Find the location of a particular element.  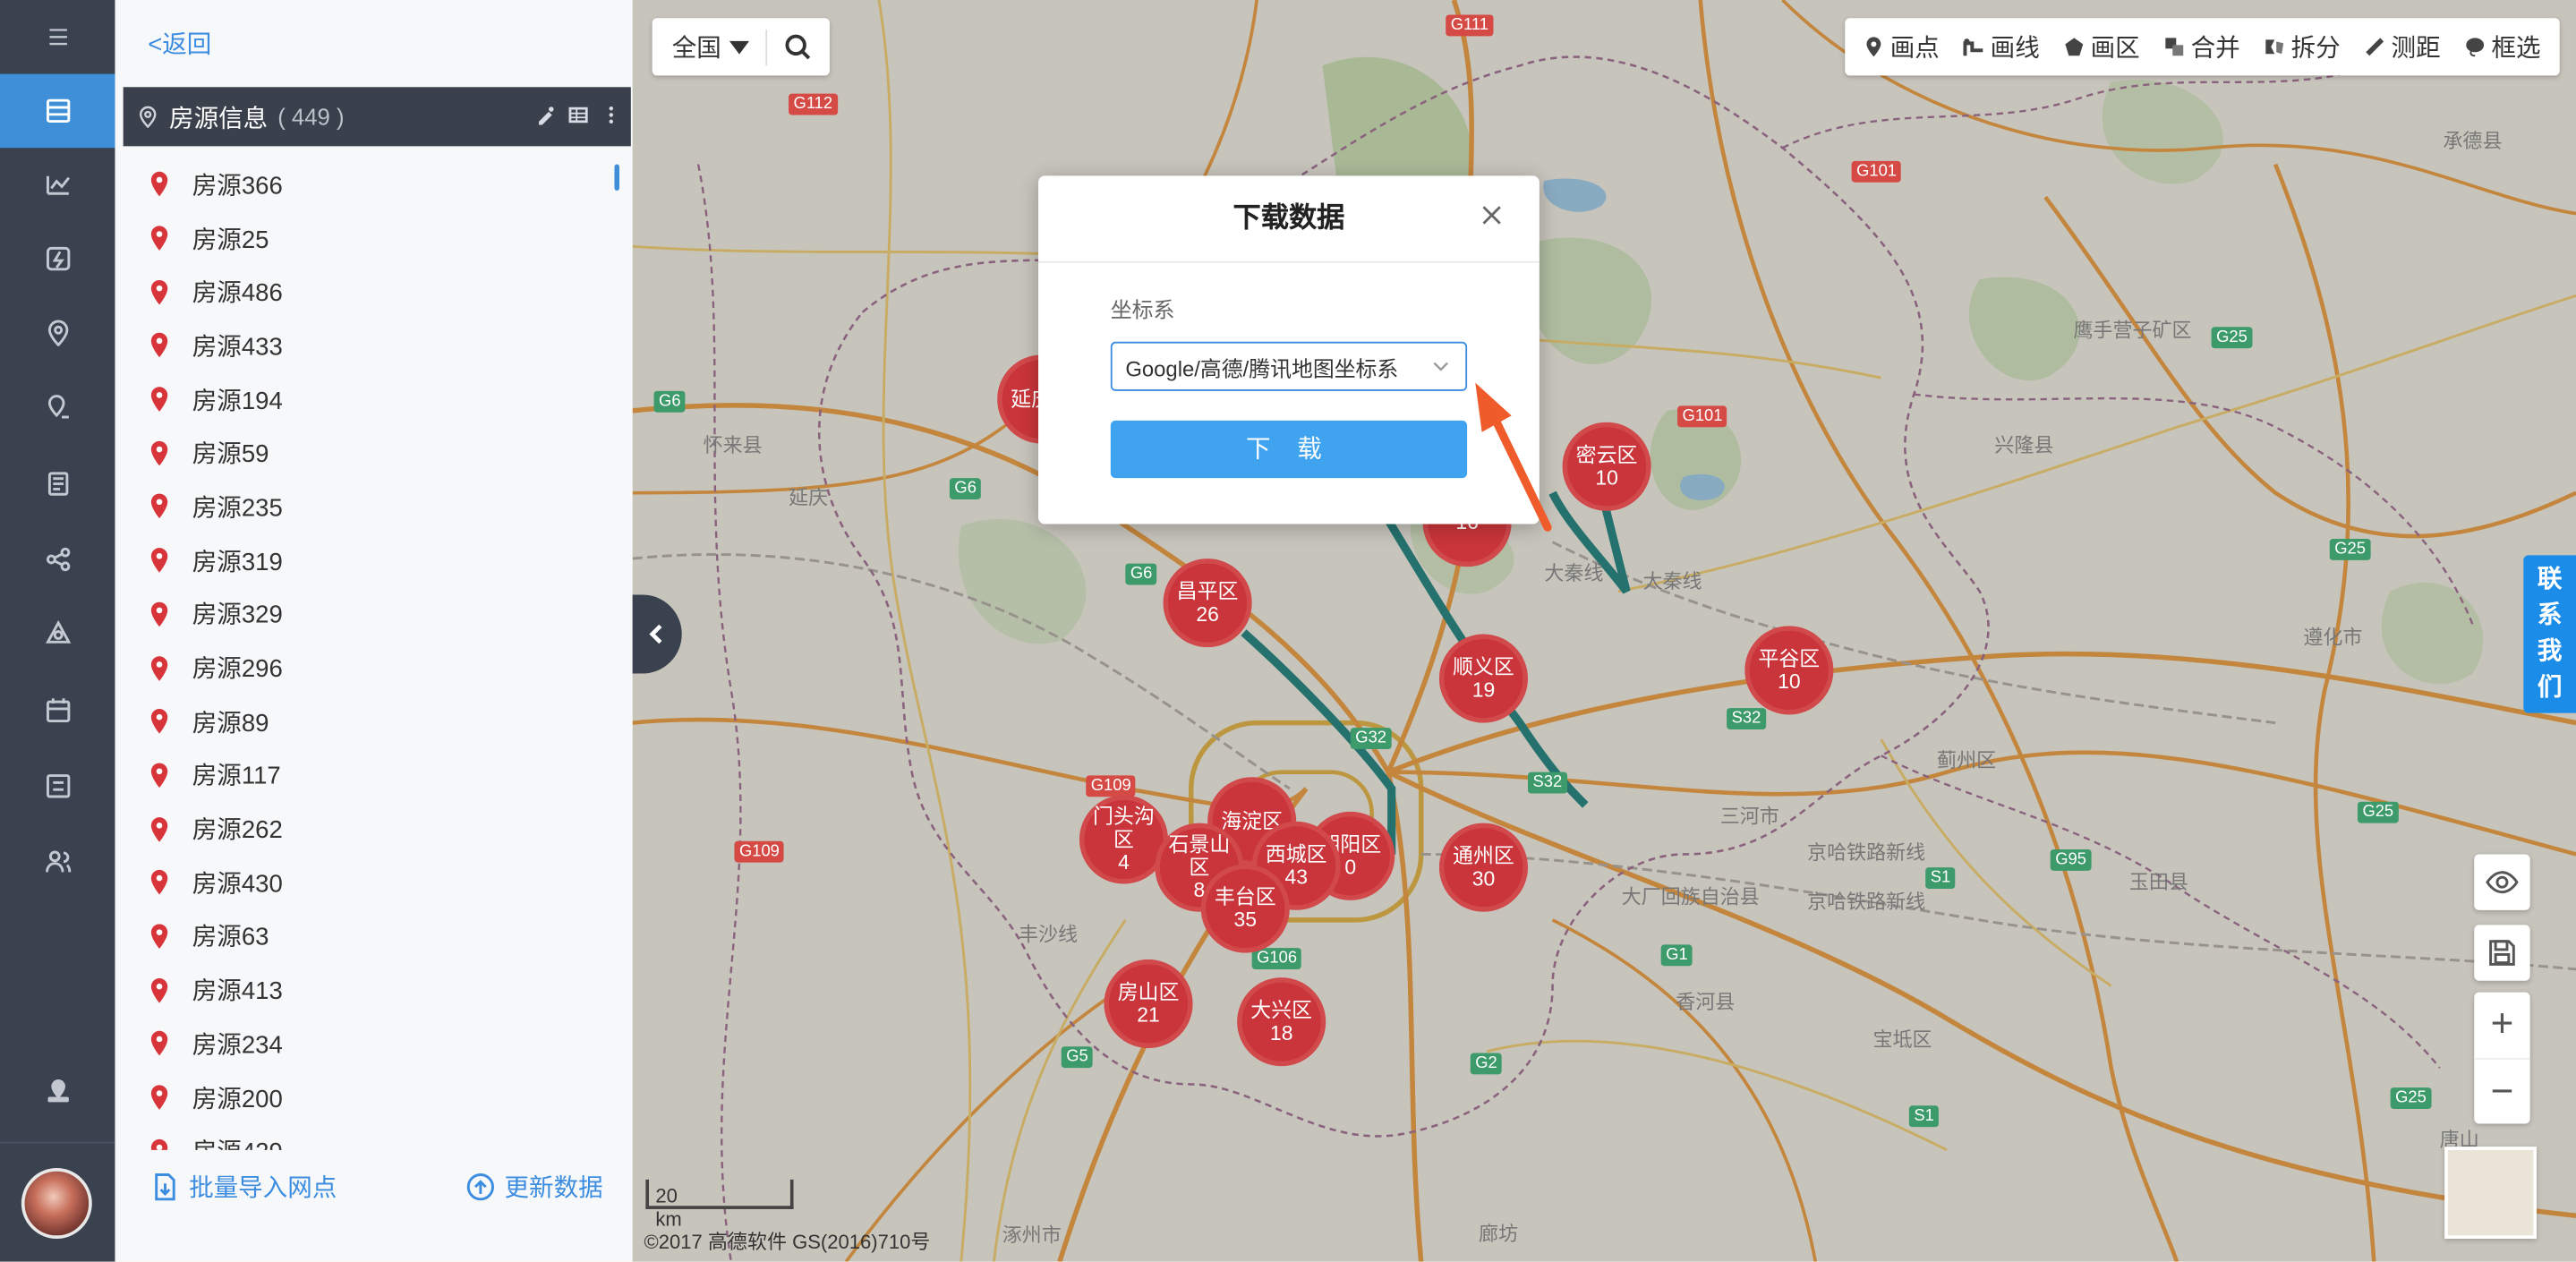

place-label: 延庆 is located at coordinates (809, 498).